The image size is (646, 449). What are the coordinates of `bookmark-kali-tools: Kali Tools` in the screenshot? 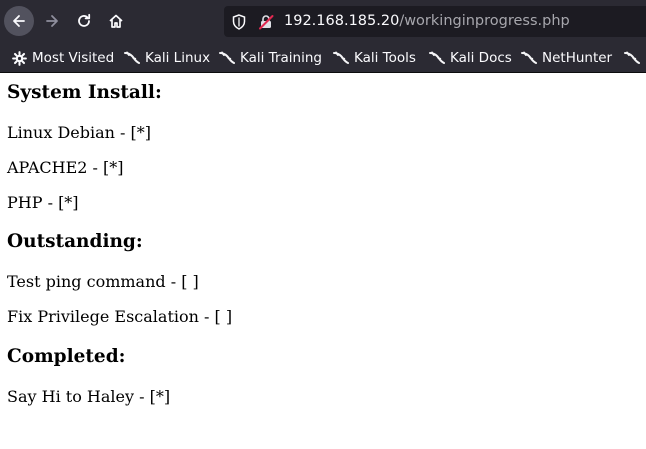 It's located at (374, 58).